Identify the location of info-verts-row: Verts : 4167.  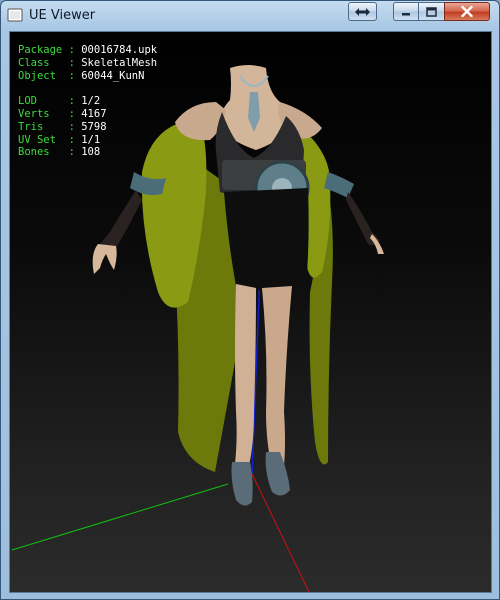
(87, 114).